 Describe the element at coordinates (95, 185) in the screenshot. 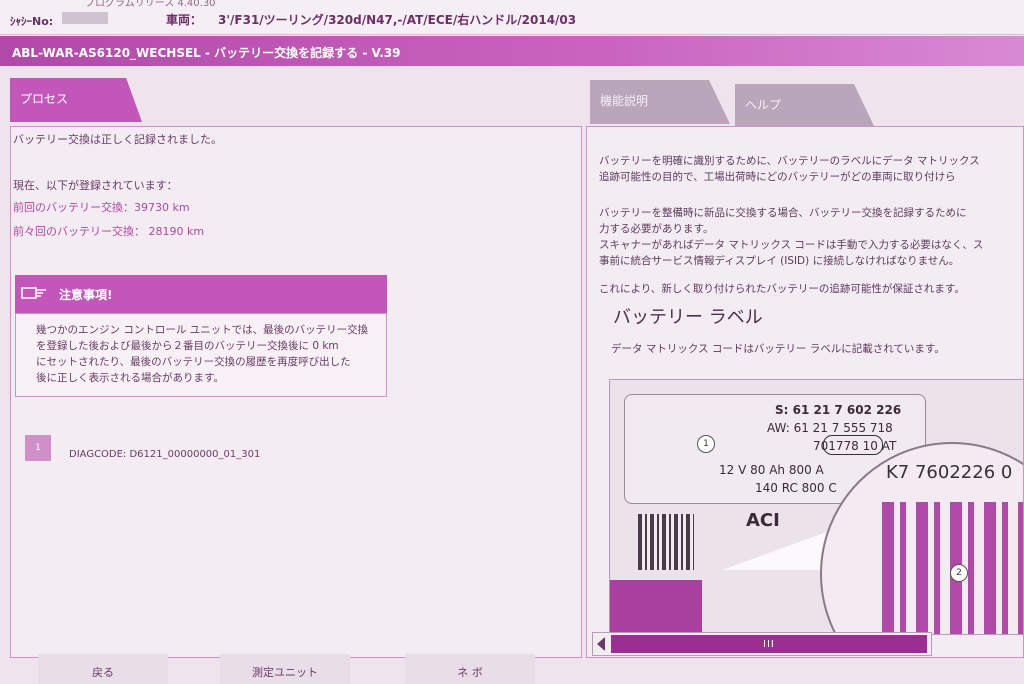

I see `current-registered-label: 現在、以下が登録されています：` at that location.